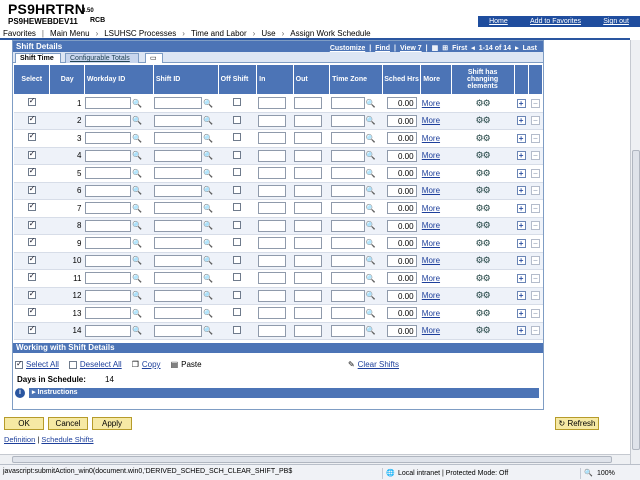  What do you see at coordinates (373, 364) in the screenshot?
I see `clear-shifts-action: ✎ Clear Shifts` at bounding box center [373, 364].